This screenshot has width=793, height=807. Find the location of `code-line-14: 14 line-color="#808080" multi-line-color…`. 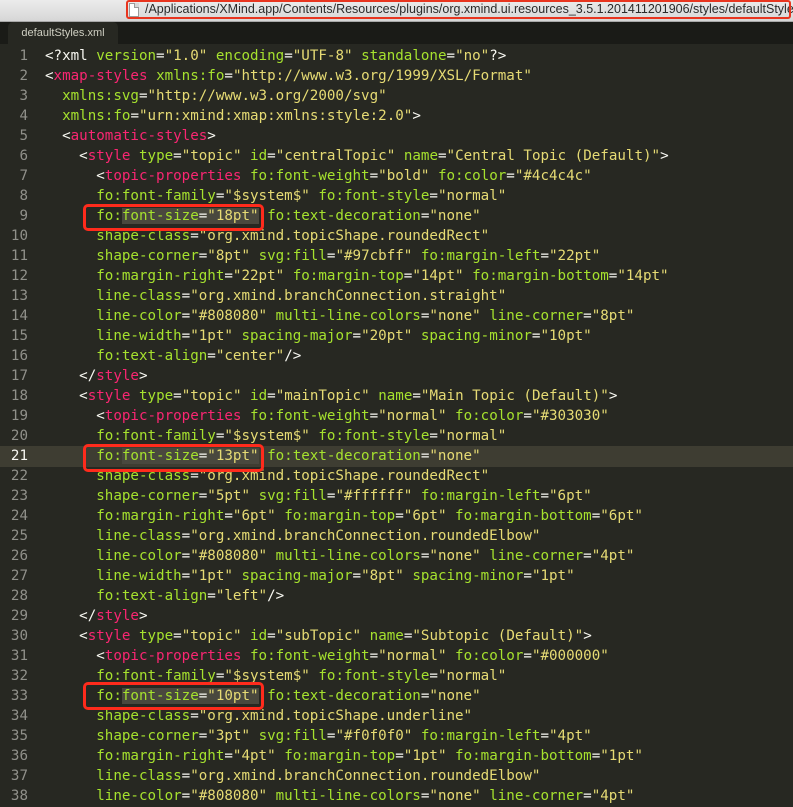

code-line-14: 14 line-color="#808080" multi-line-color… is located at coordinates (396, 316).